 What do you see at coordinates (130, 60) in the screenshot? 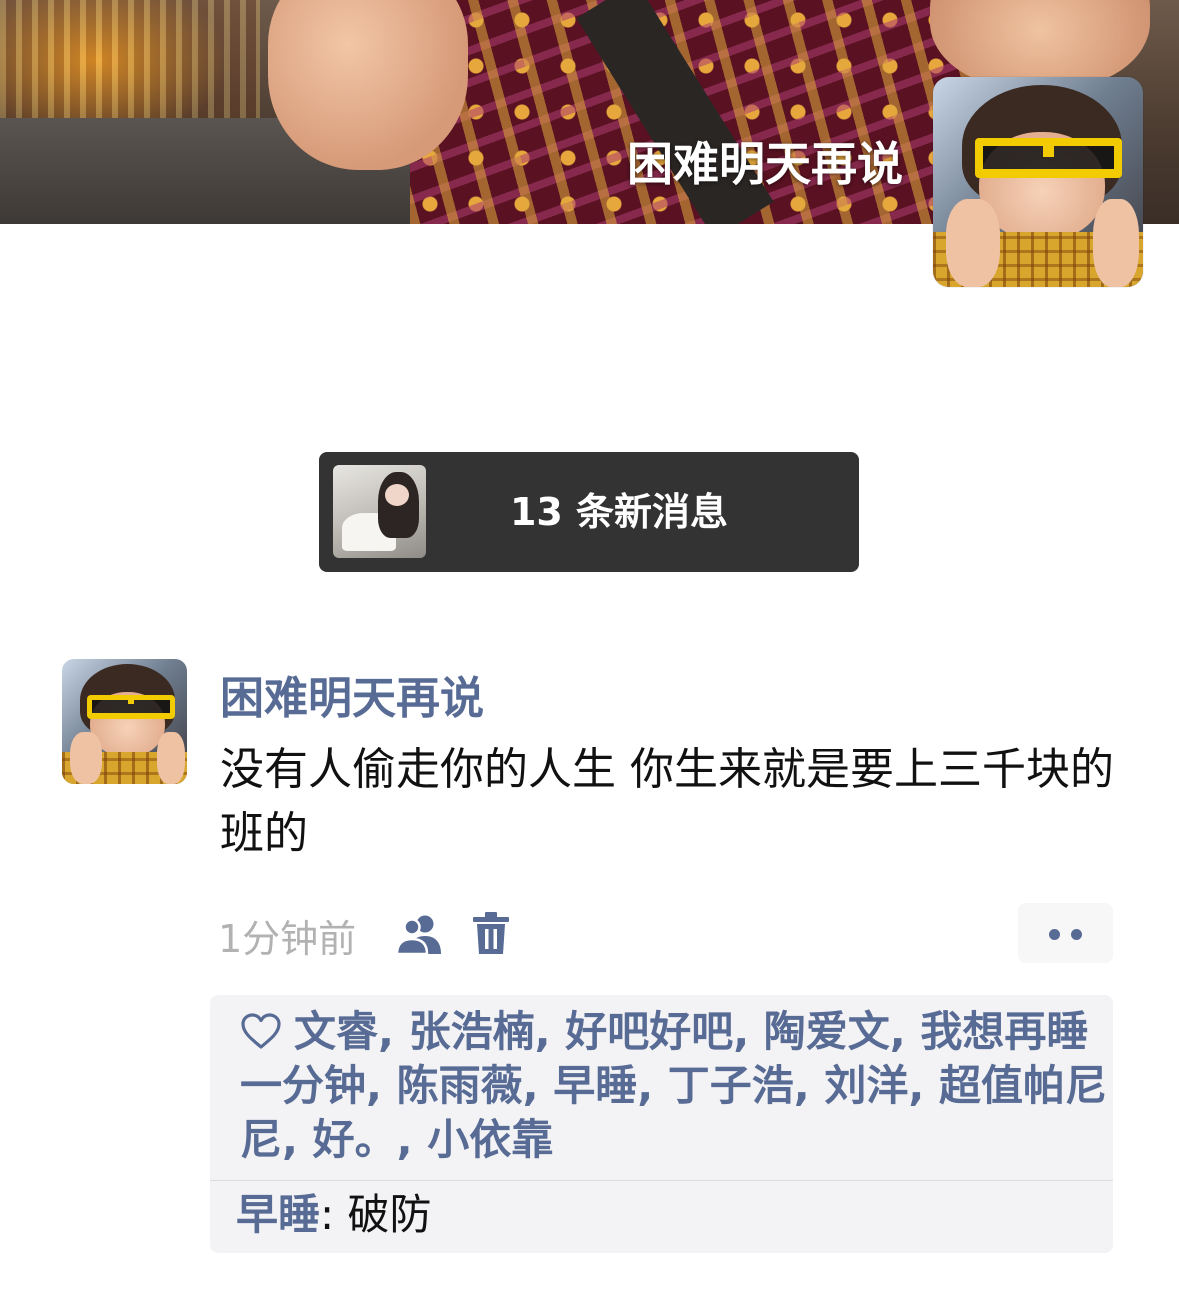
I see `cover-fire-detail` at bounding box center [130, 60].